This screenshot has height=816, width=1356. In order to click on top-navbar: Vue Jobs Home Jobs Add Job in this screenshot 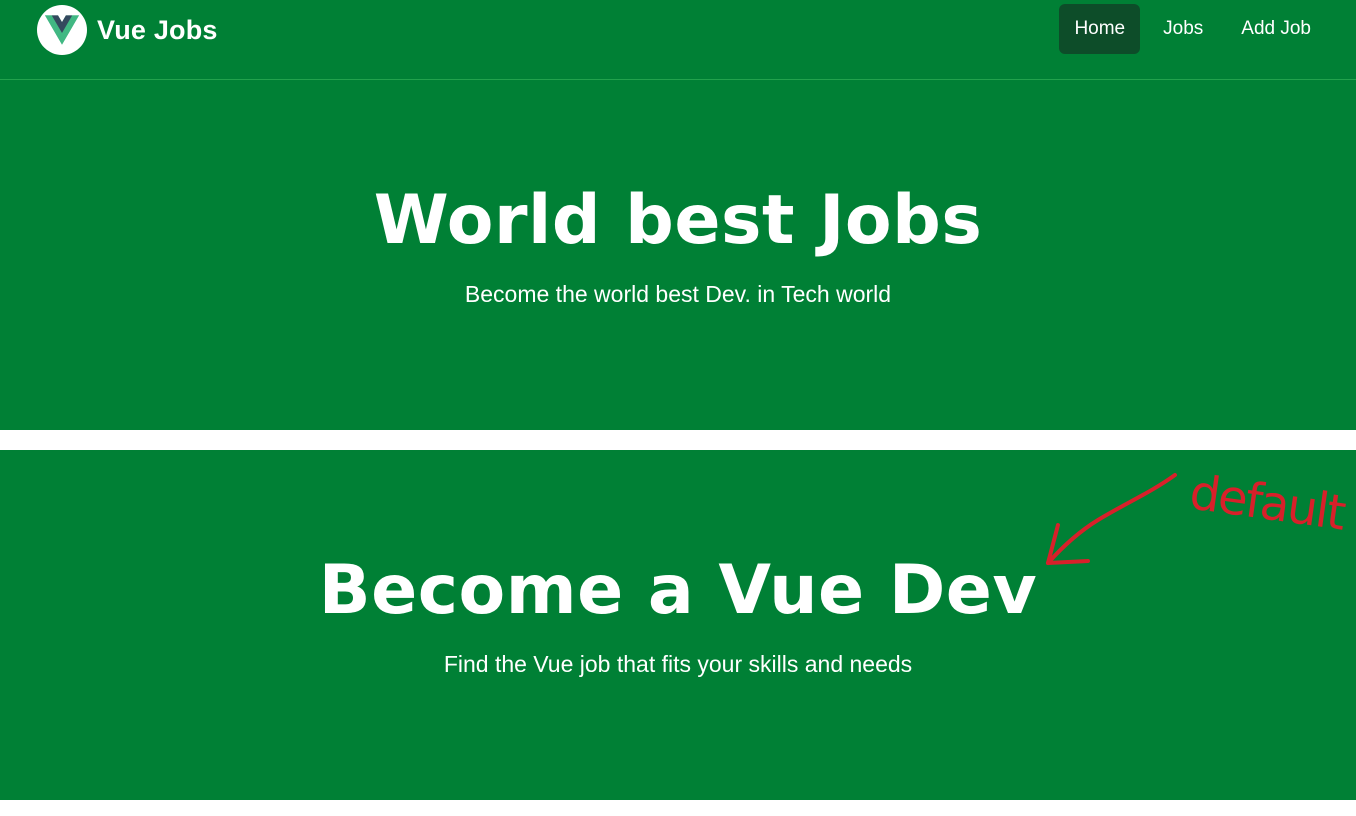, I will do `click(678, 40)`.